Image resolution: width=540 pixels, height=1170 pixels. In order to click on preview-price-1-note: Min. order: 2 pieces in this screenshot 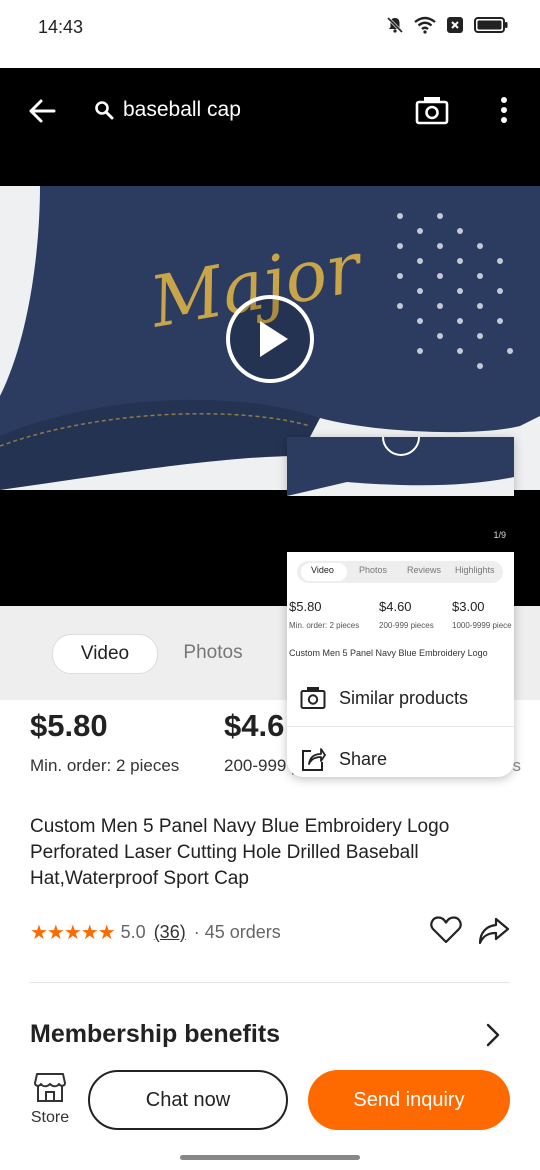, I will do `click(324, 625)`.